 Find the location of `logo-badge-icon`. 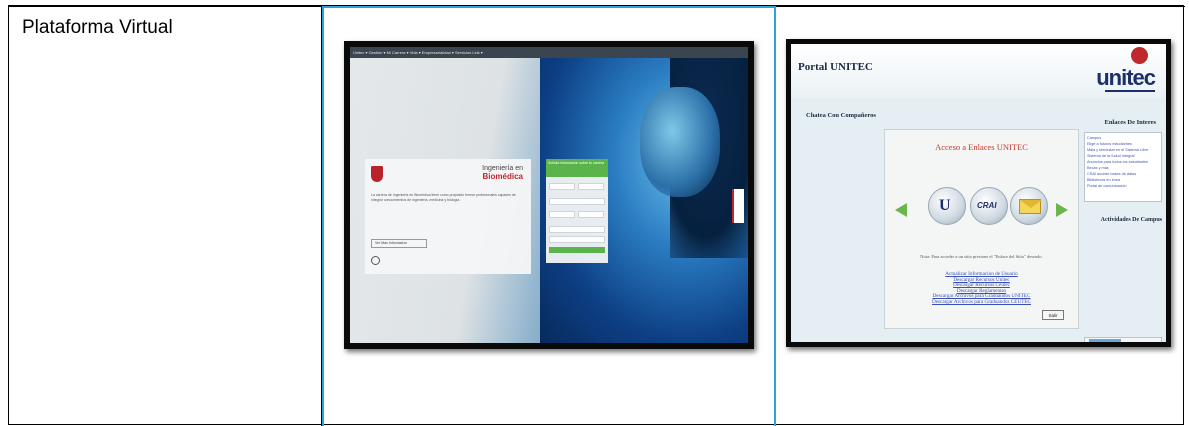

logo-badge-icon is located at coordinates (1139, 55).